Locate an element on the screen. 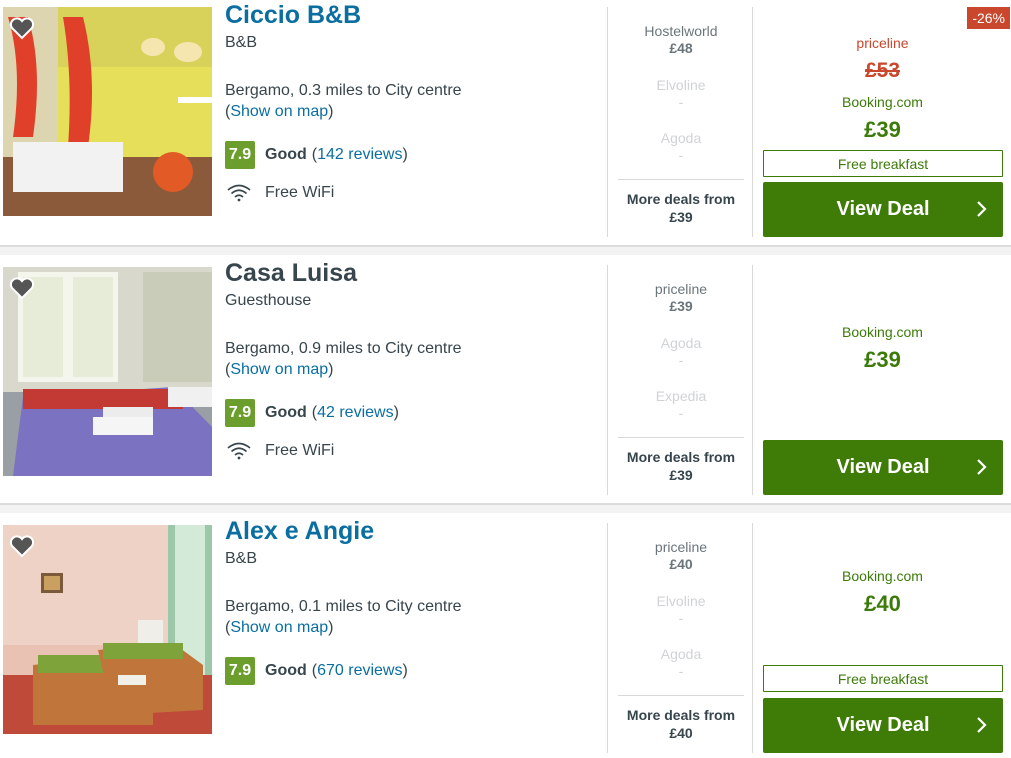 This screenshot has width=1011, height=758. reviews: (670 reviews) is located at coordinates (359, 670).